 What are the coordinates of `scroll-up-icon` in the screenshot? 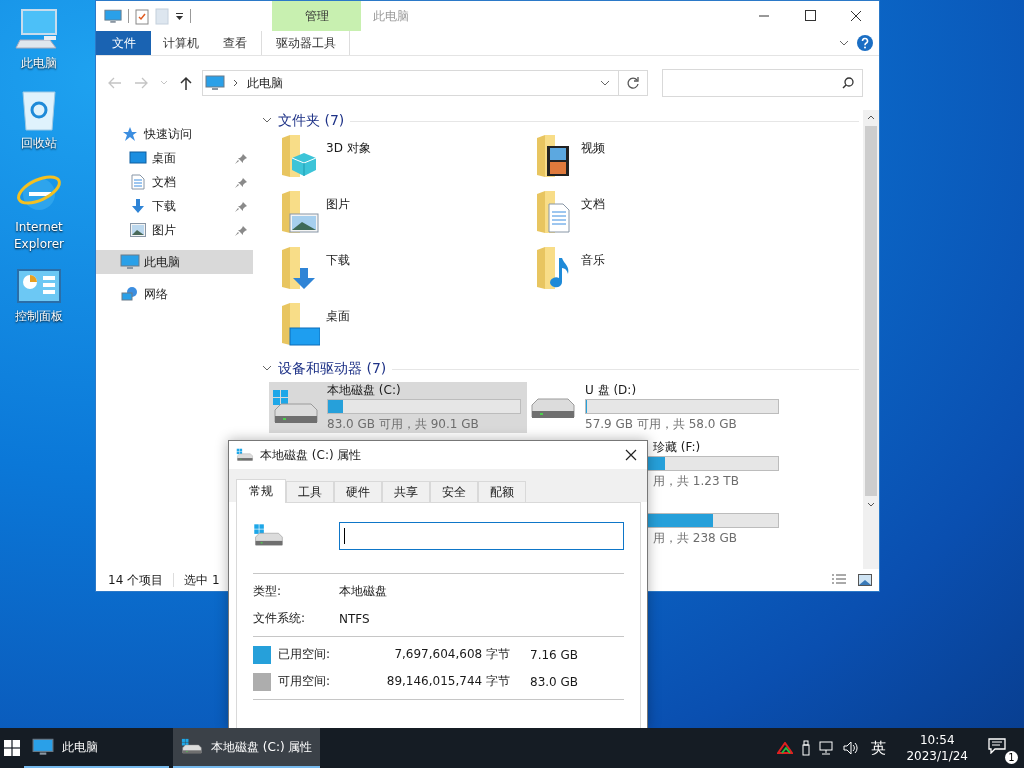 It's located at (871, 117).